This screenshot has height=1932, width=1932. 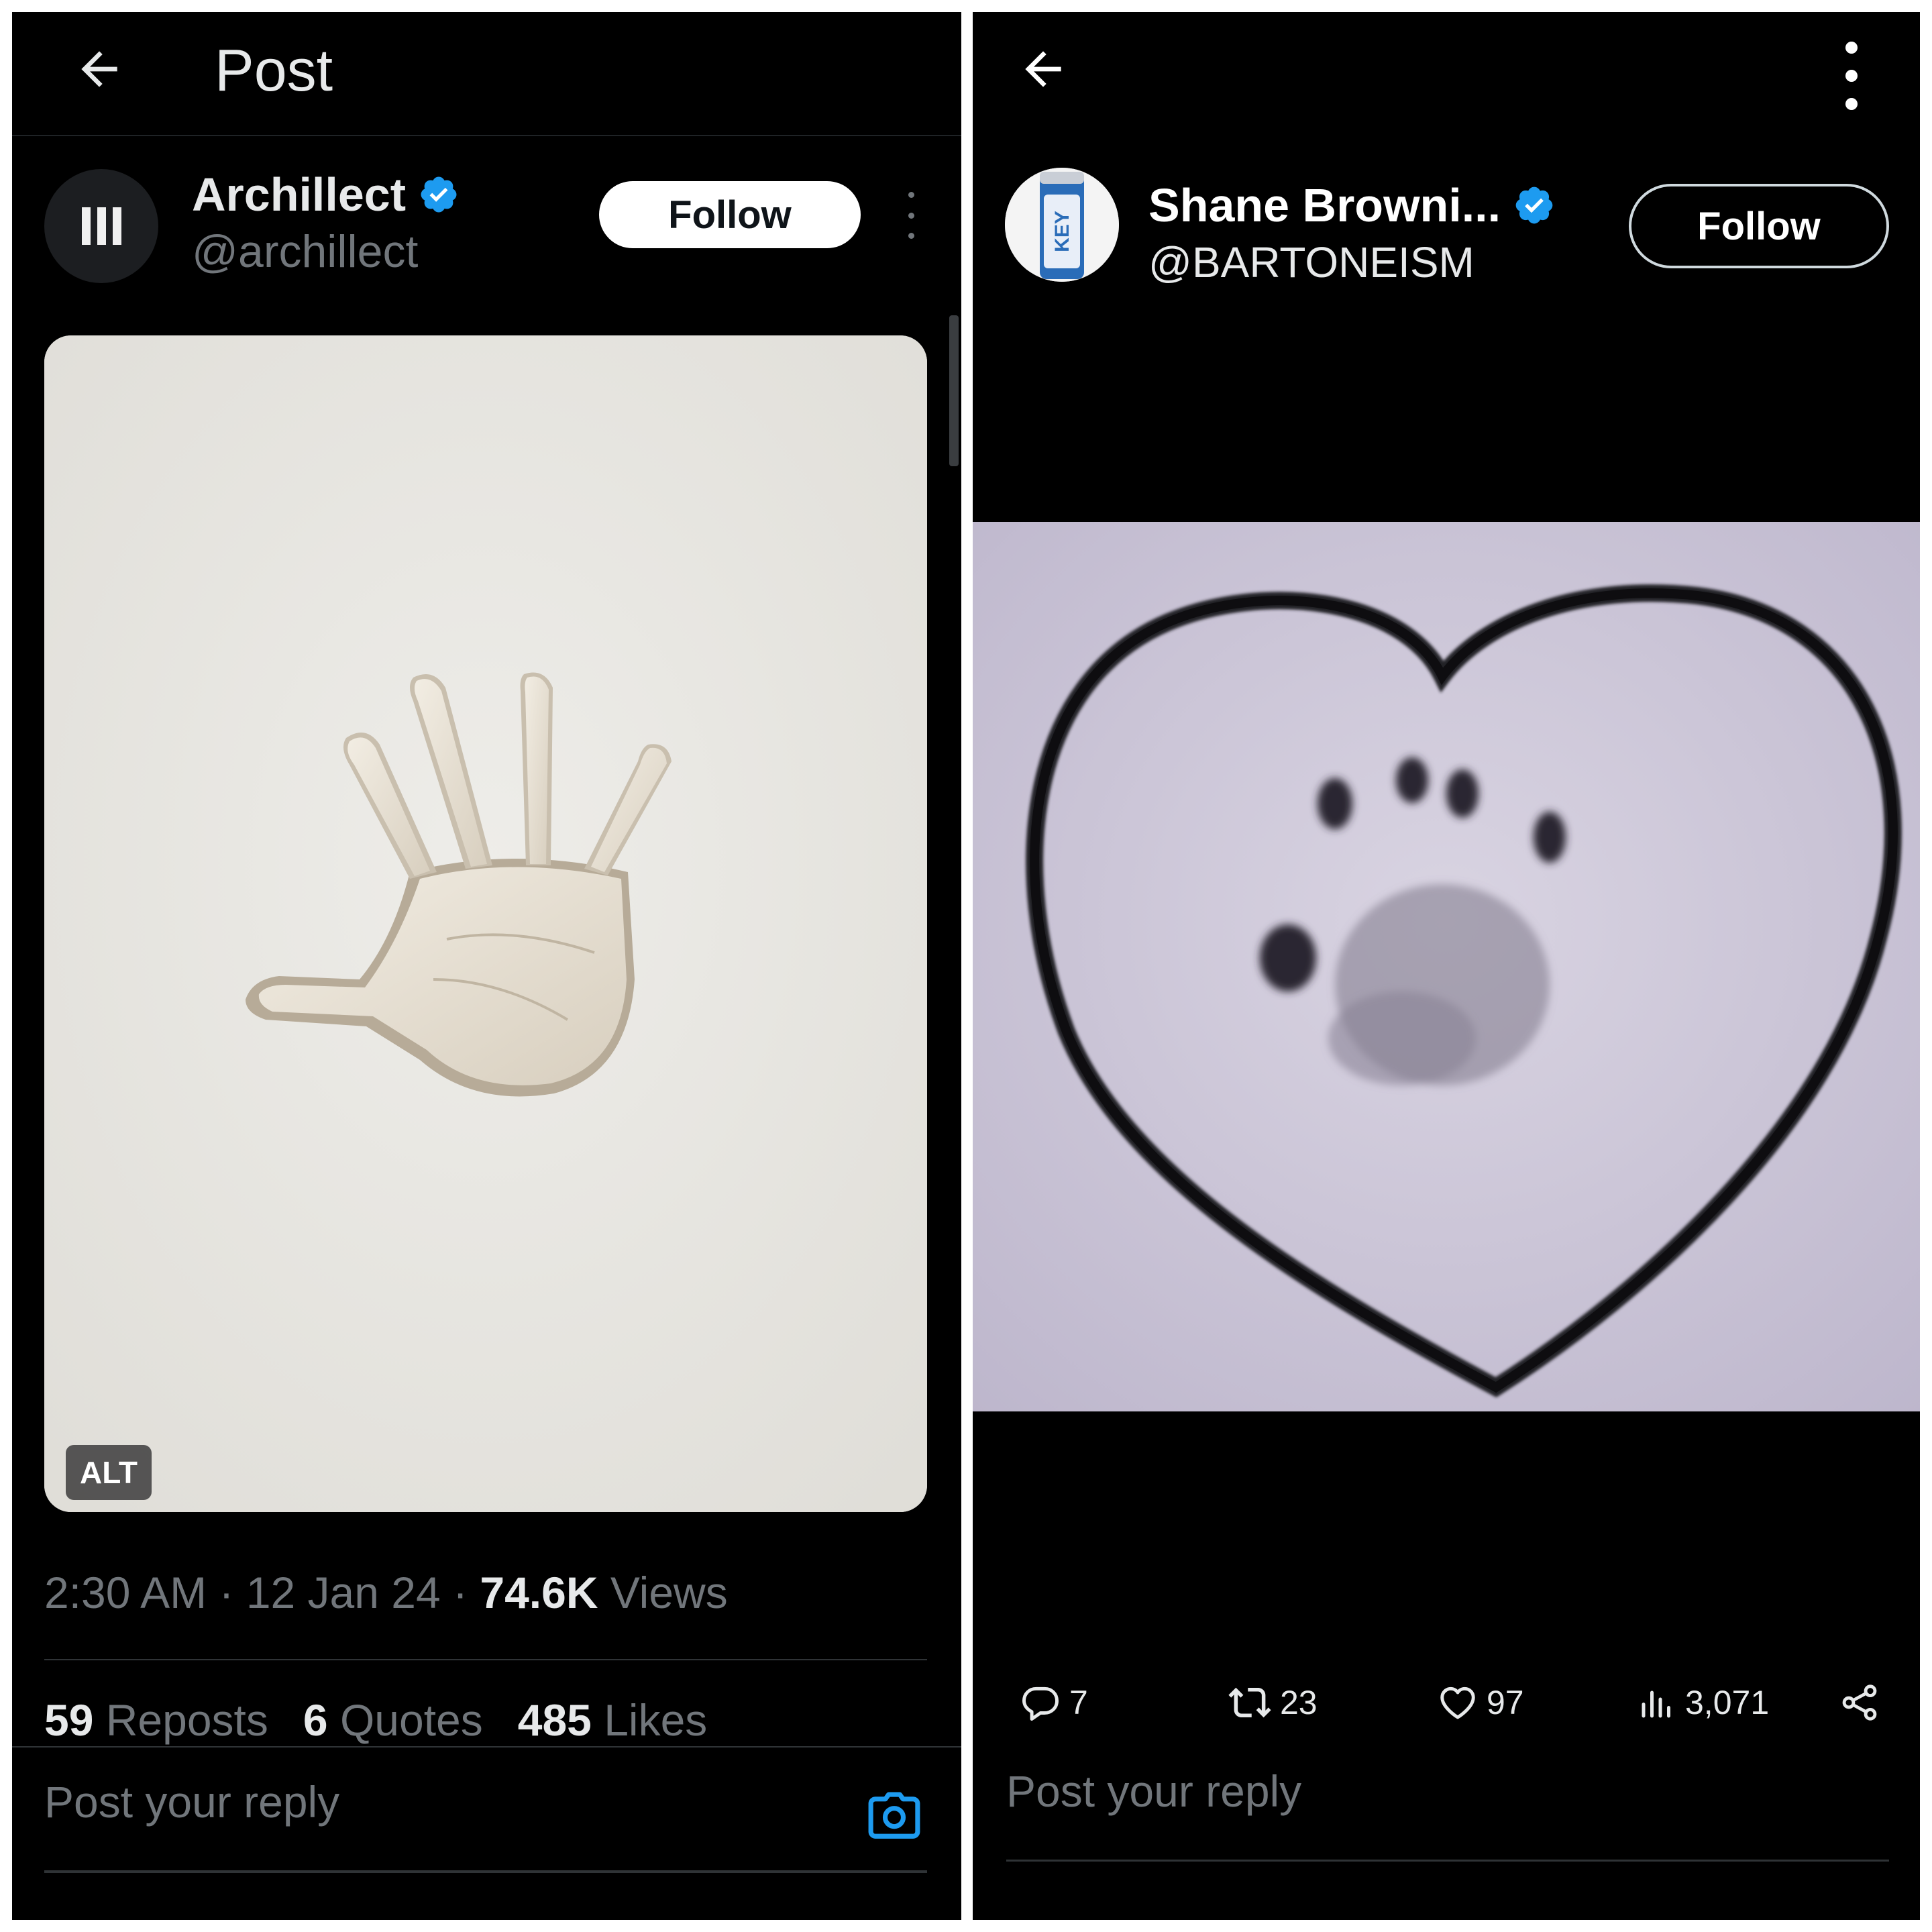 What do you see at coordinates (1062, 231) in the screenshot?
I see `svg-text: KEY` at bounding box center [1062, 231].